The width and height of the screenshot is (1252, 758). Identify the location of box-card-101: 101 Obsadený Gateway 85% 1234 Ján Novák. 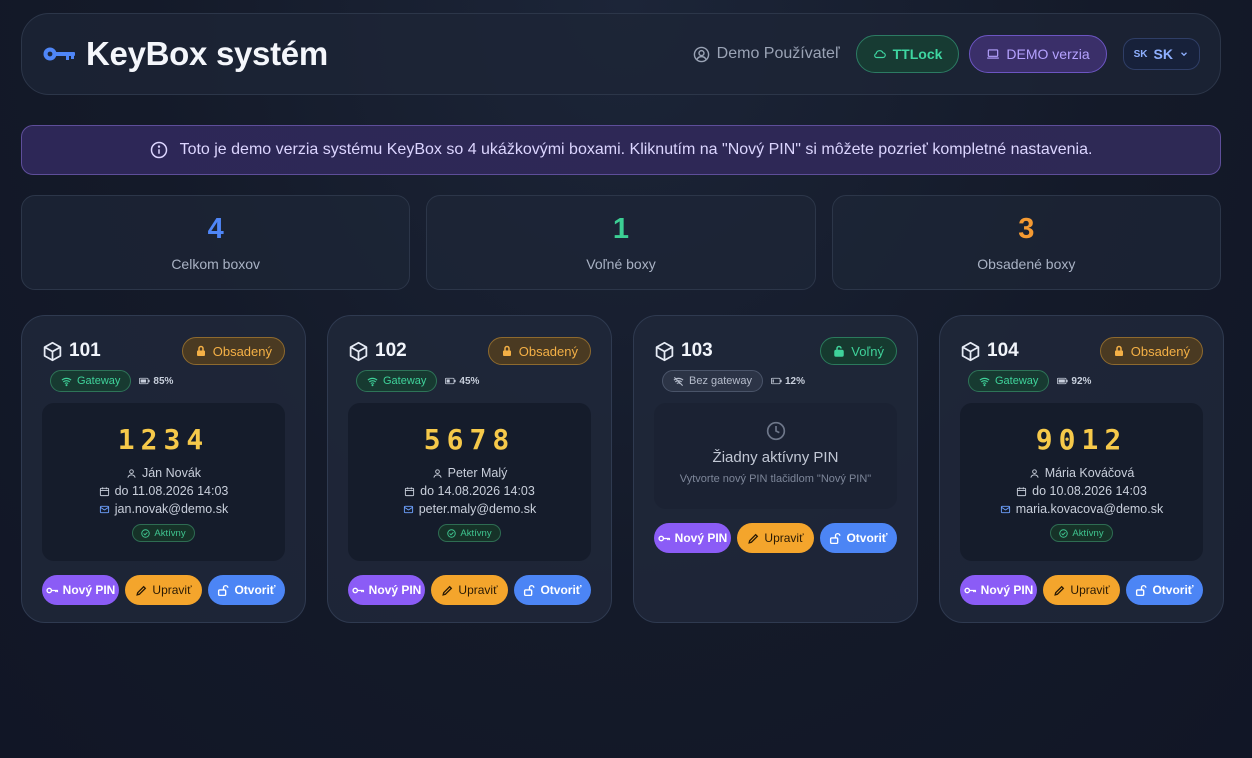
(163, 469).